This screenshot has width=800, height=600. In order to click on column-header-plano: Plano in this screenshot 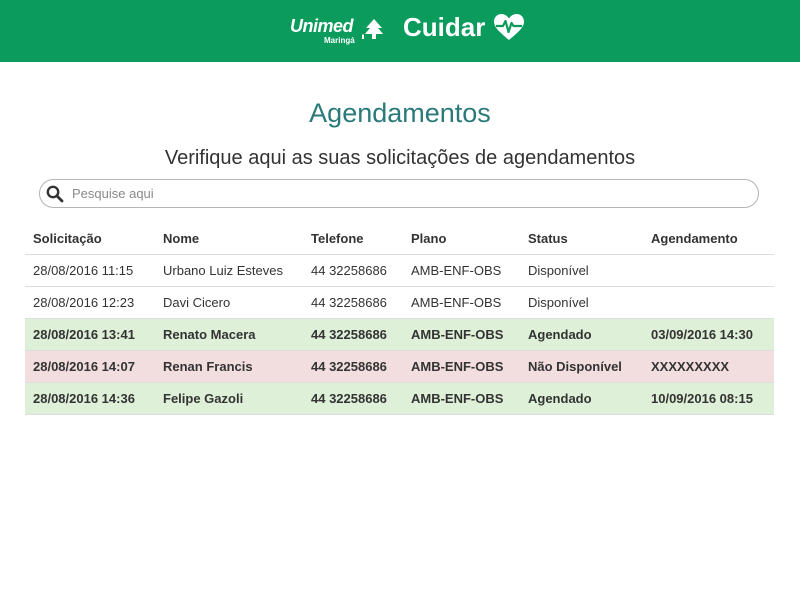, I will do `click(461, 238)`.